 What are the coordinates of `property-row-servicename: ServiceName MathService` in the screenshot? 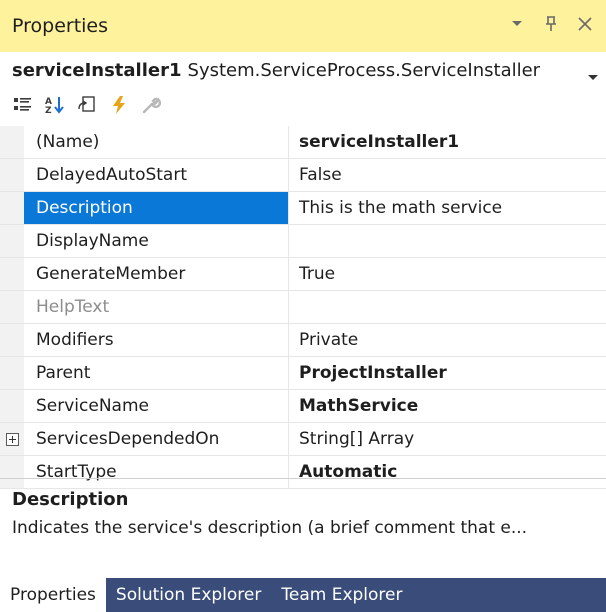 It's located at (303, 406).